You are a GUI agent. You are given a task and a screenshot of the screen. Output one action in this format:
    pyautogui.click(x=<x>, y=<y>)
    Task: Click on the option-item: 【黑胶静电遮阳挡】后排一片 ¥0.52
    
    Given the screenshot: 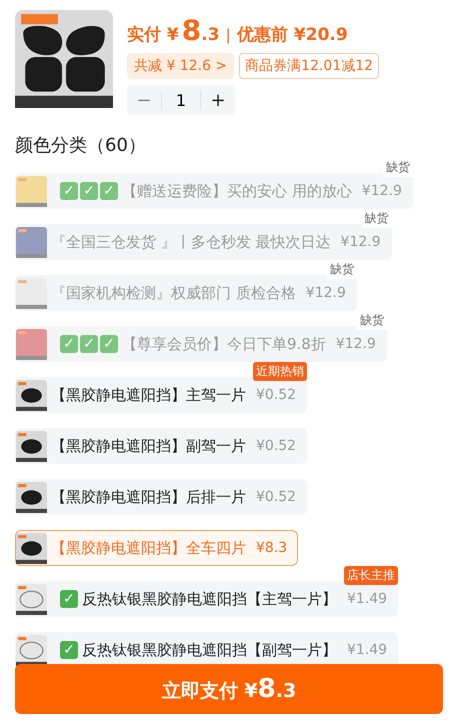 What is the action you would take?
    pyautogui.click(x=161, y=497)
    